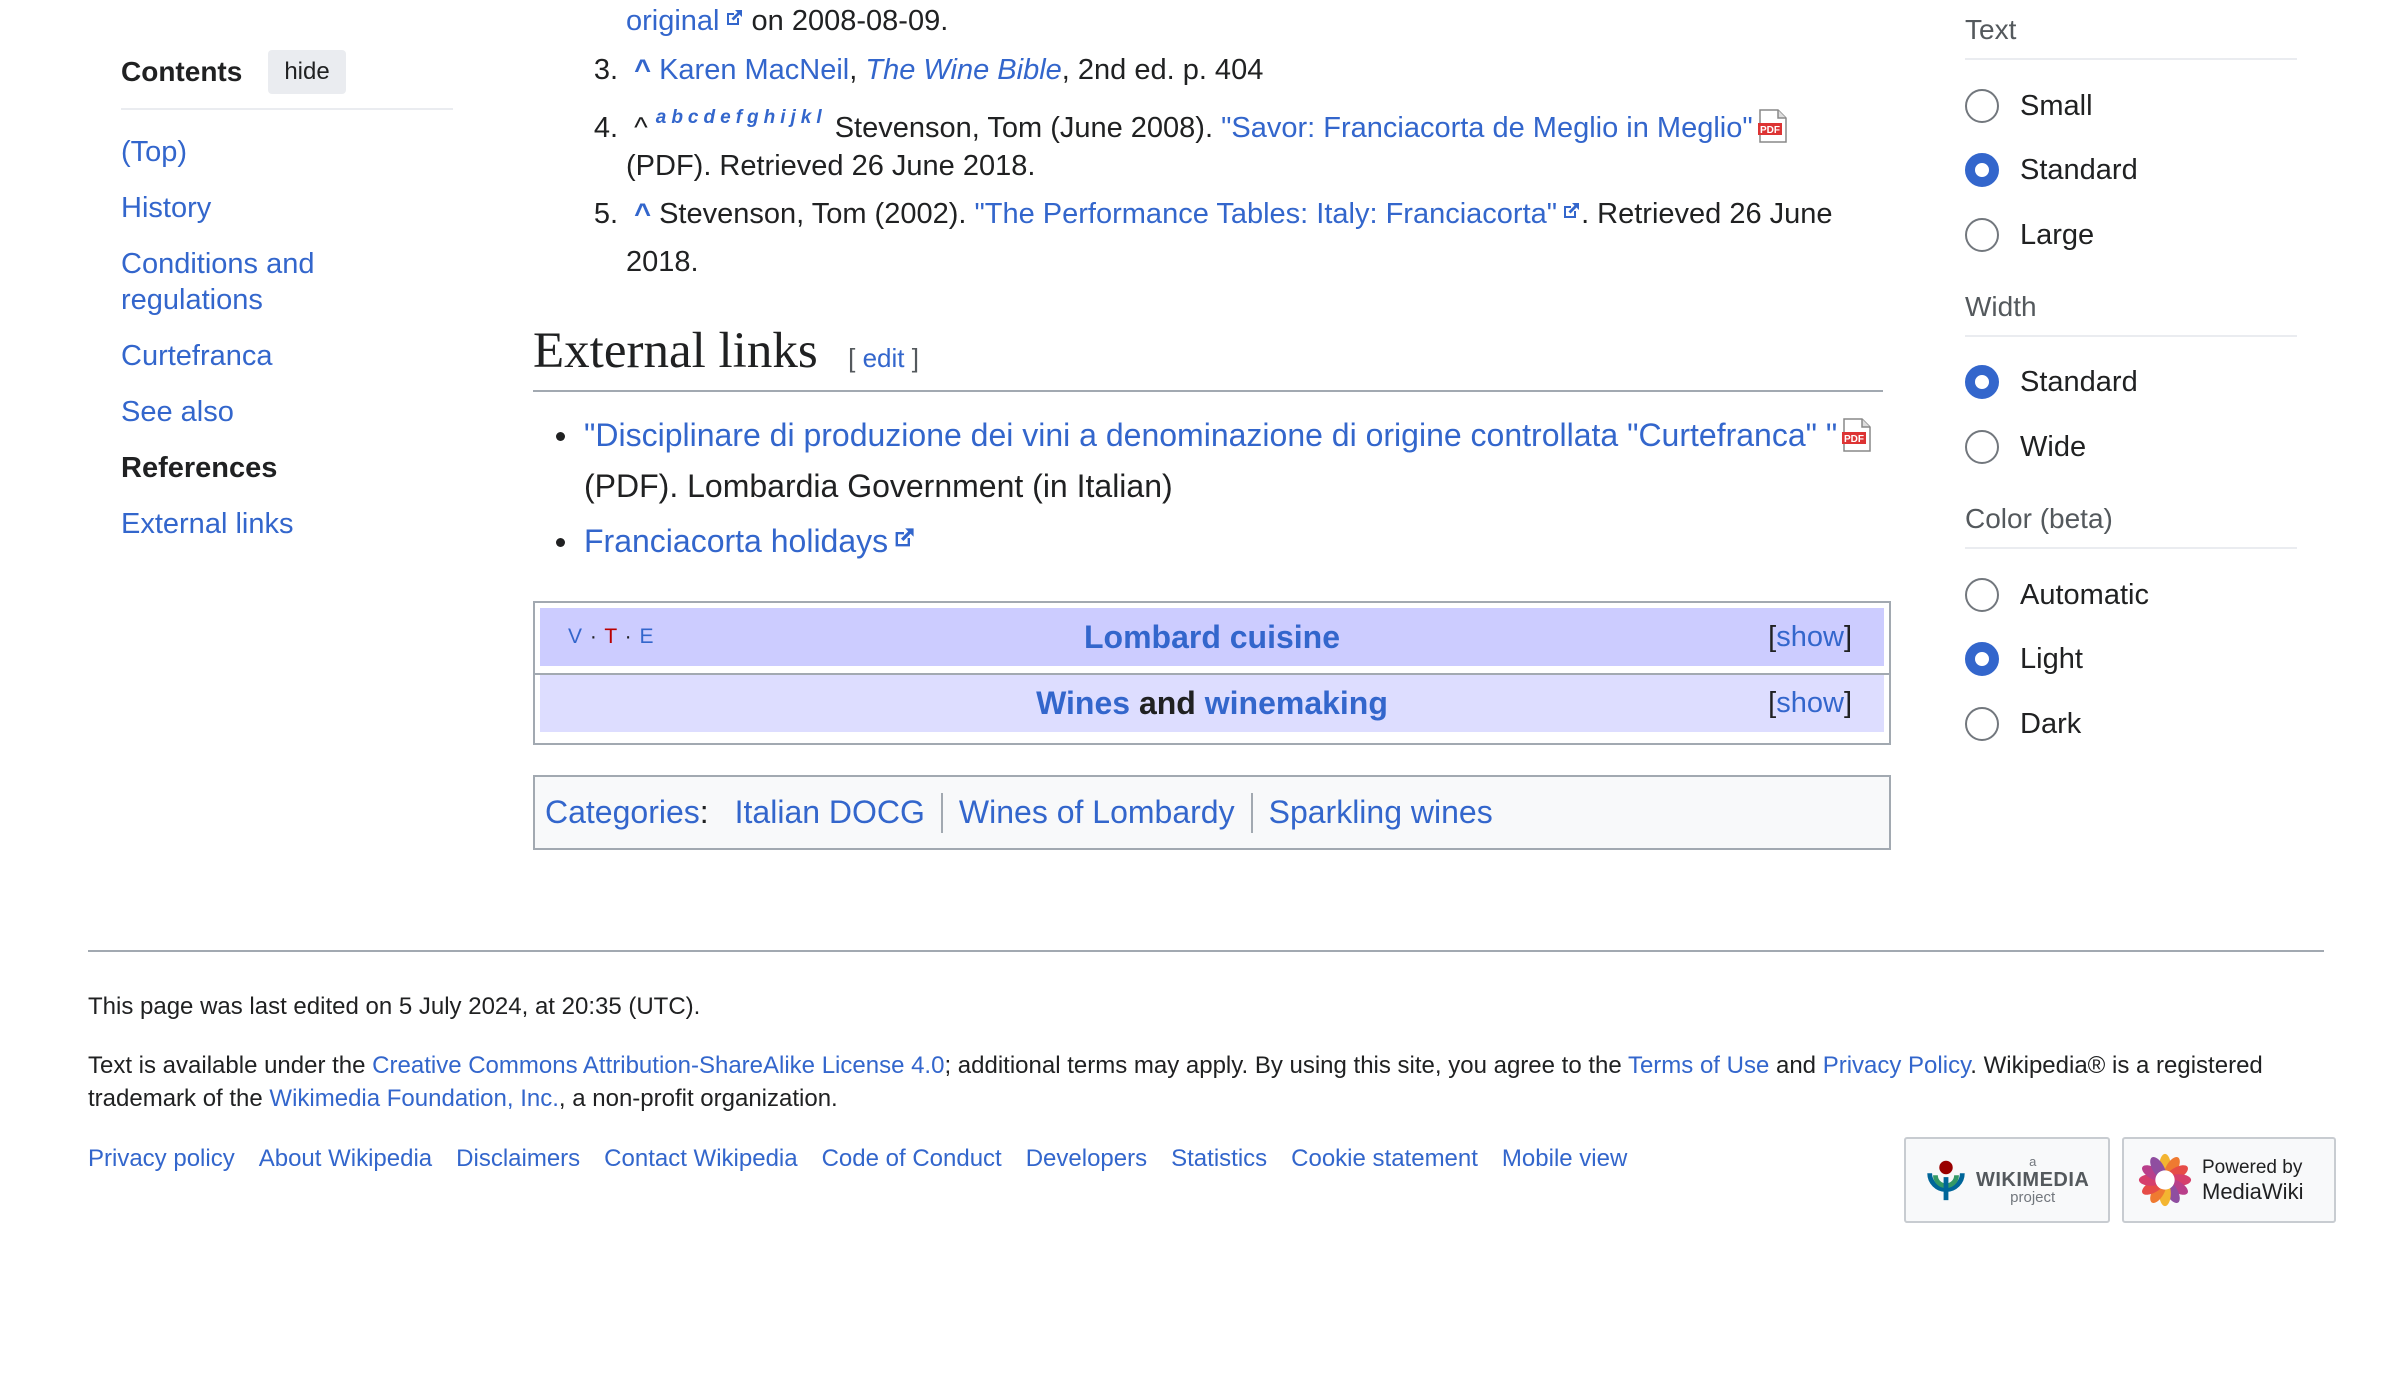  I want to click on toc-item-curtefranca: Curtefranca, so click(197, 356).